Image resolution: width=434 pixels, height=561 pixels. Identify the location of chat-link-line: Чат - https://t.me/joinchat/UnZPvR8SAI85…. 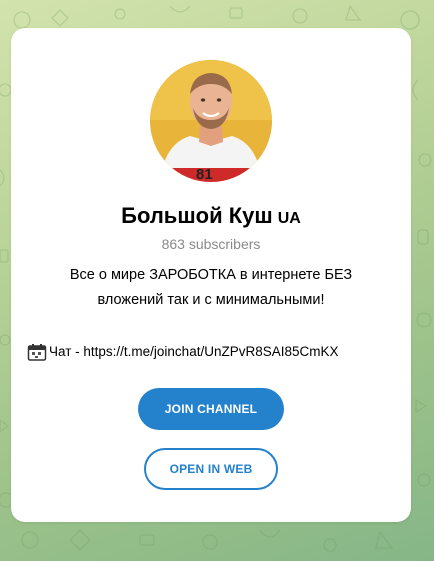
(219, 352).